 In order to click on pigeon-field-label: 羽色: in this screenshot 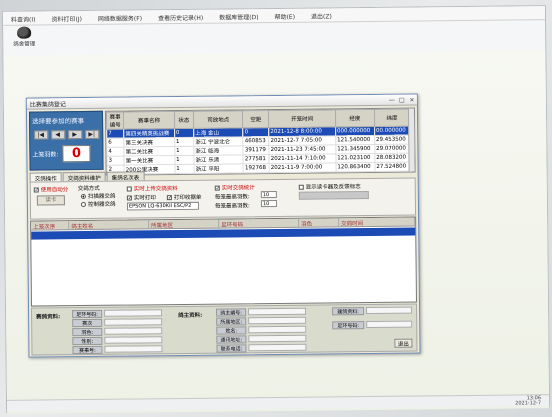, I will do `click(87, 332)`.